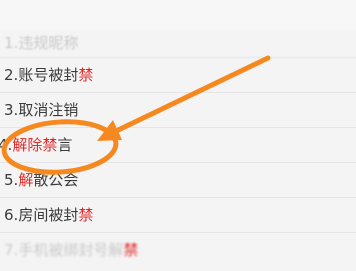 This screenshot has height=271, width=356. Describe the element at coordinates (178, 44) in the screenshot. I see `list-item: 1.违规昵称` at that location.